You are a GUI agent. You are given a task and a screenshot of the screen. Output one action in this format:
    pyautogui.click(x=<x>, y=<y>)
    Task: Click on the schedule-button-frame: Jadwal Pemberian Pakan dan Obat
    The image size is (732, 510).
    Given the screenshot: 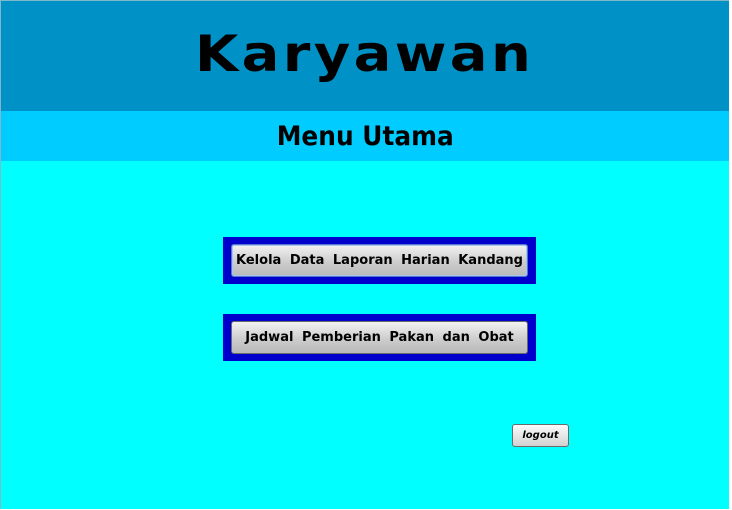 What is the action you would take?
    pyautogui.click(x=379, y=337)
    